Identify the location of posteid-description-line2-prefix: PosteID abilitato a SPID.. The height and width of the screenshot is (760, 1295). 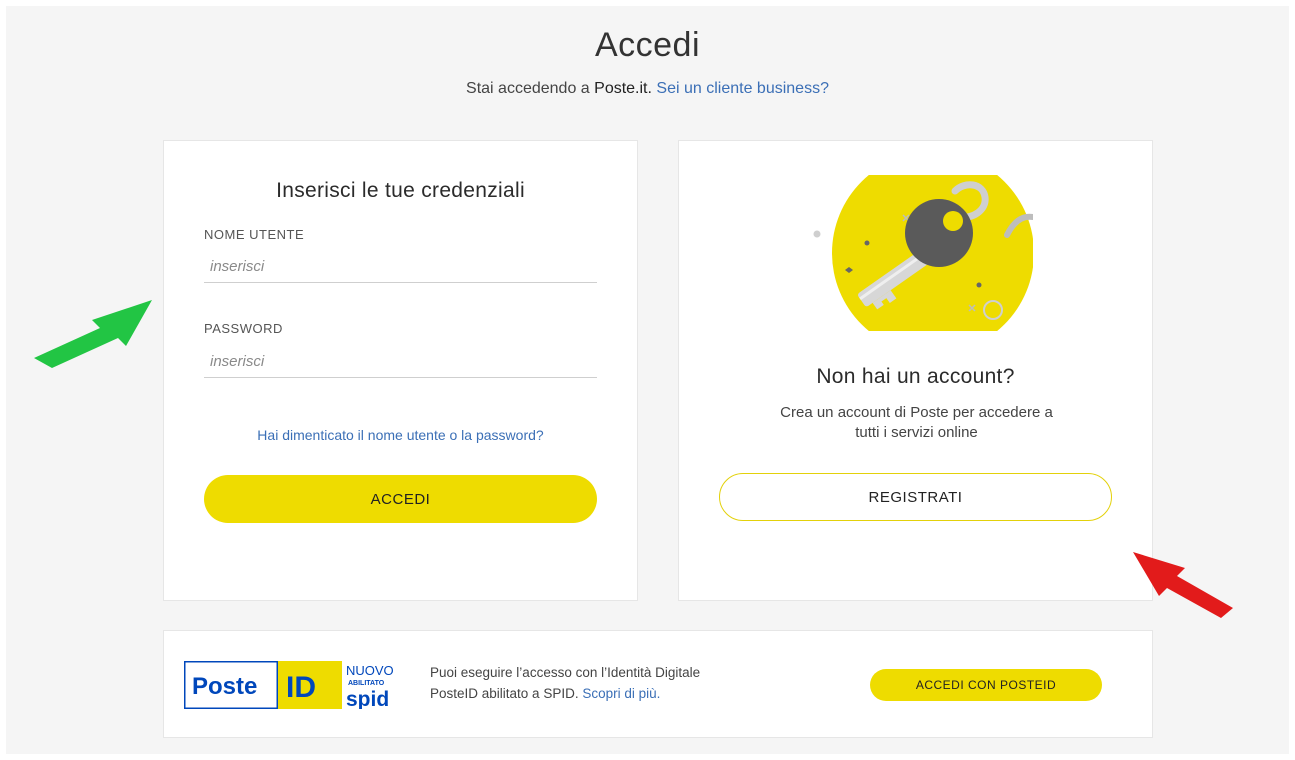
(504, 693).